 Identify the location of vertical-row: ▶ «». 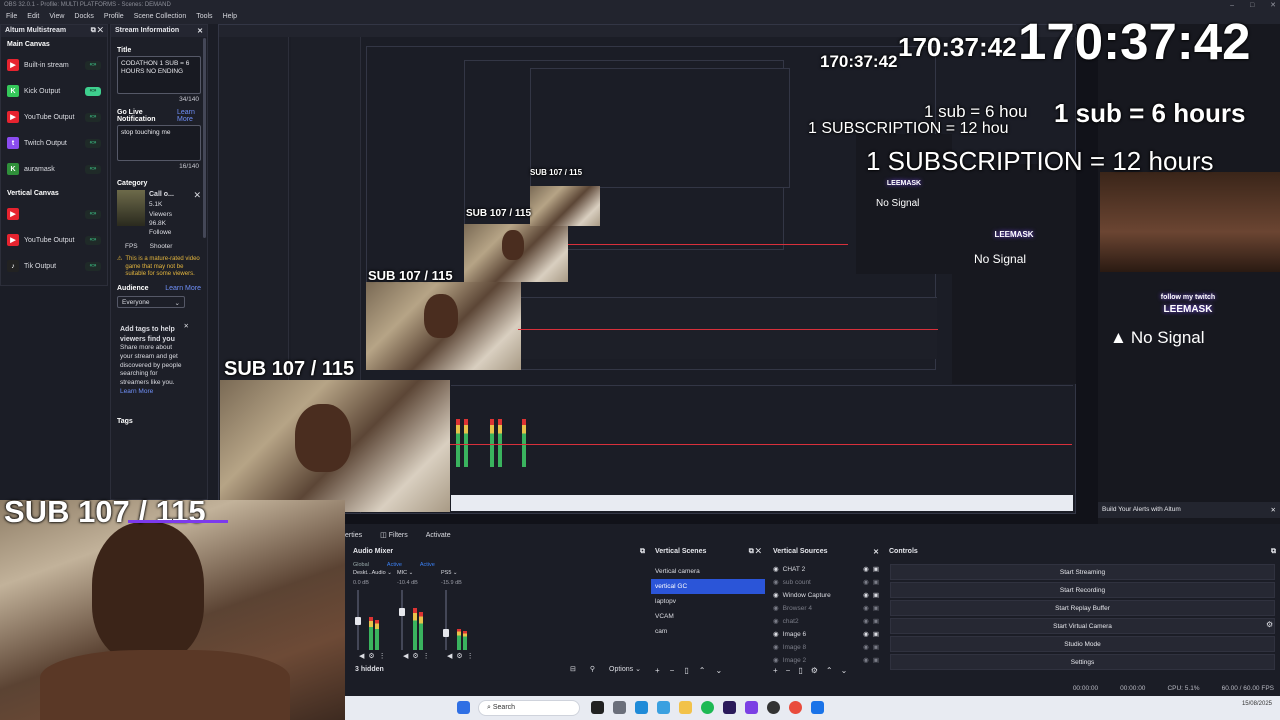
(54, 214).